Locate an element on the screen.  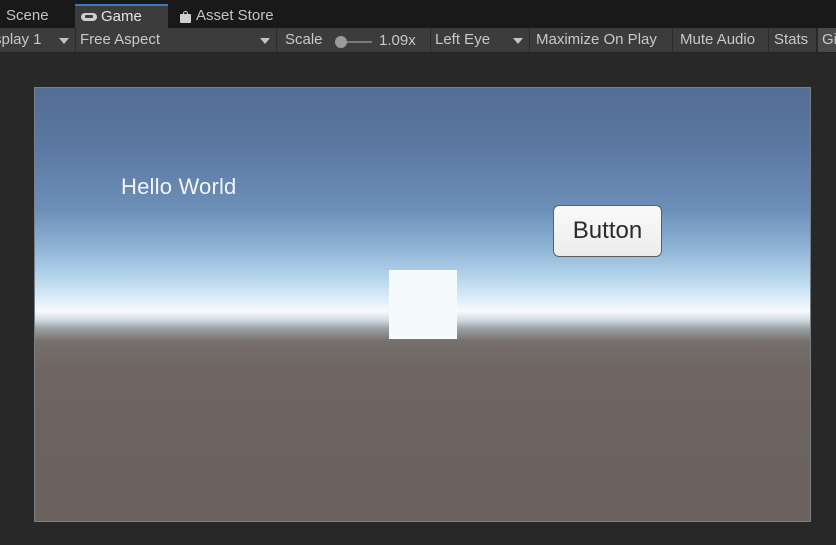
tab-scene: Scene is located at coordinates (37, 16).